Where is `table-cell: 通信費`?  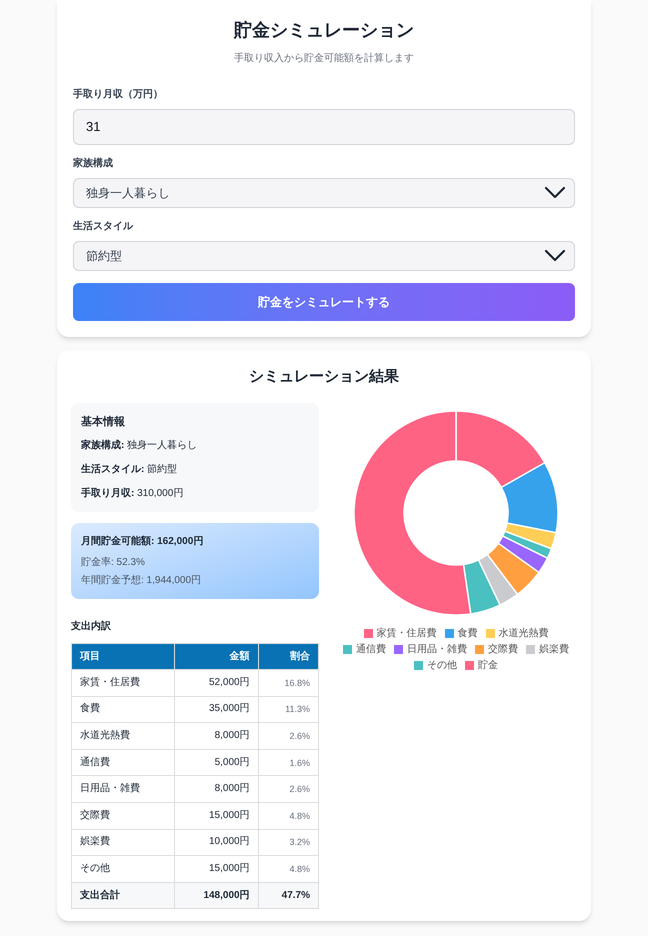
table-cell: 通信費 is located at coordinates (123, 762).